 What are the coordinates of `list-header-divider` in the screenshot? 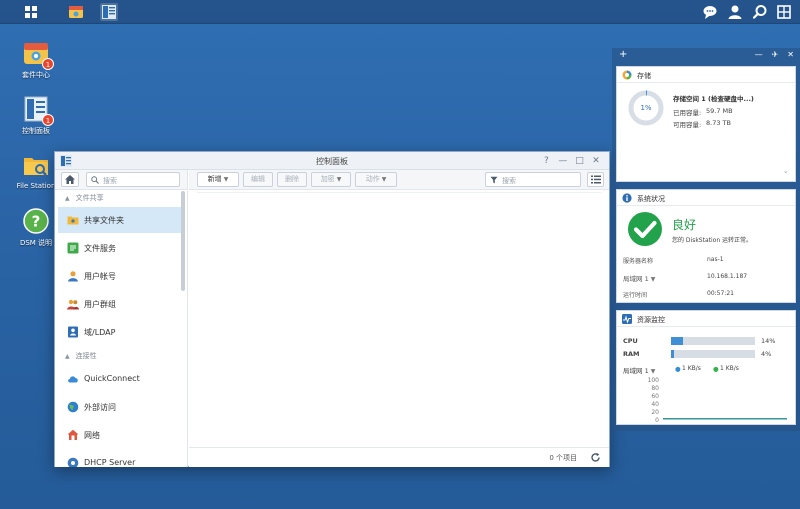 It's located at (399, 192).